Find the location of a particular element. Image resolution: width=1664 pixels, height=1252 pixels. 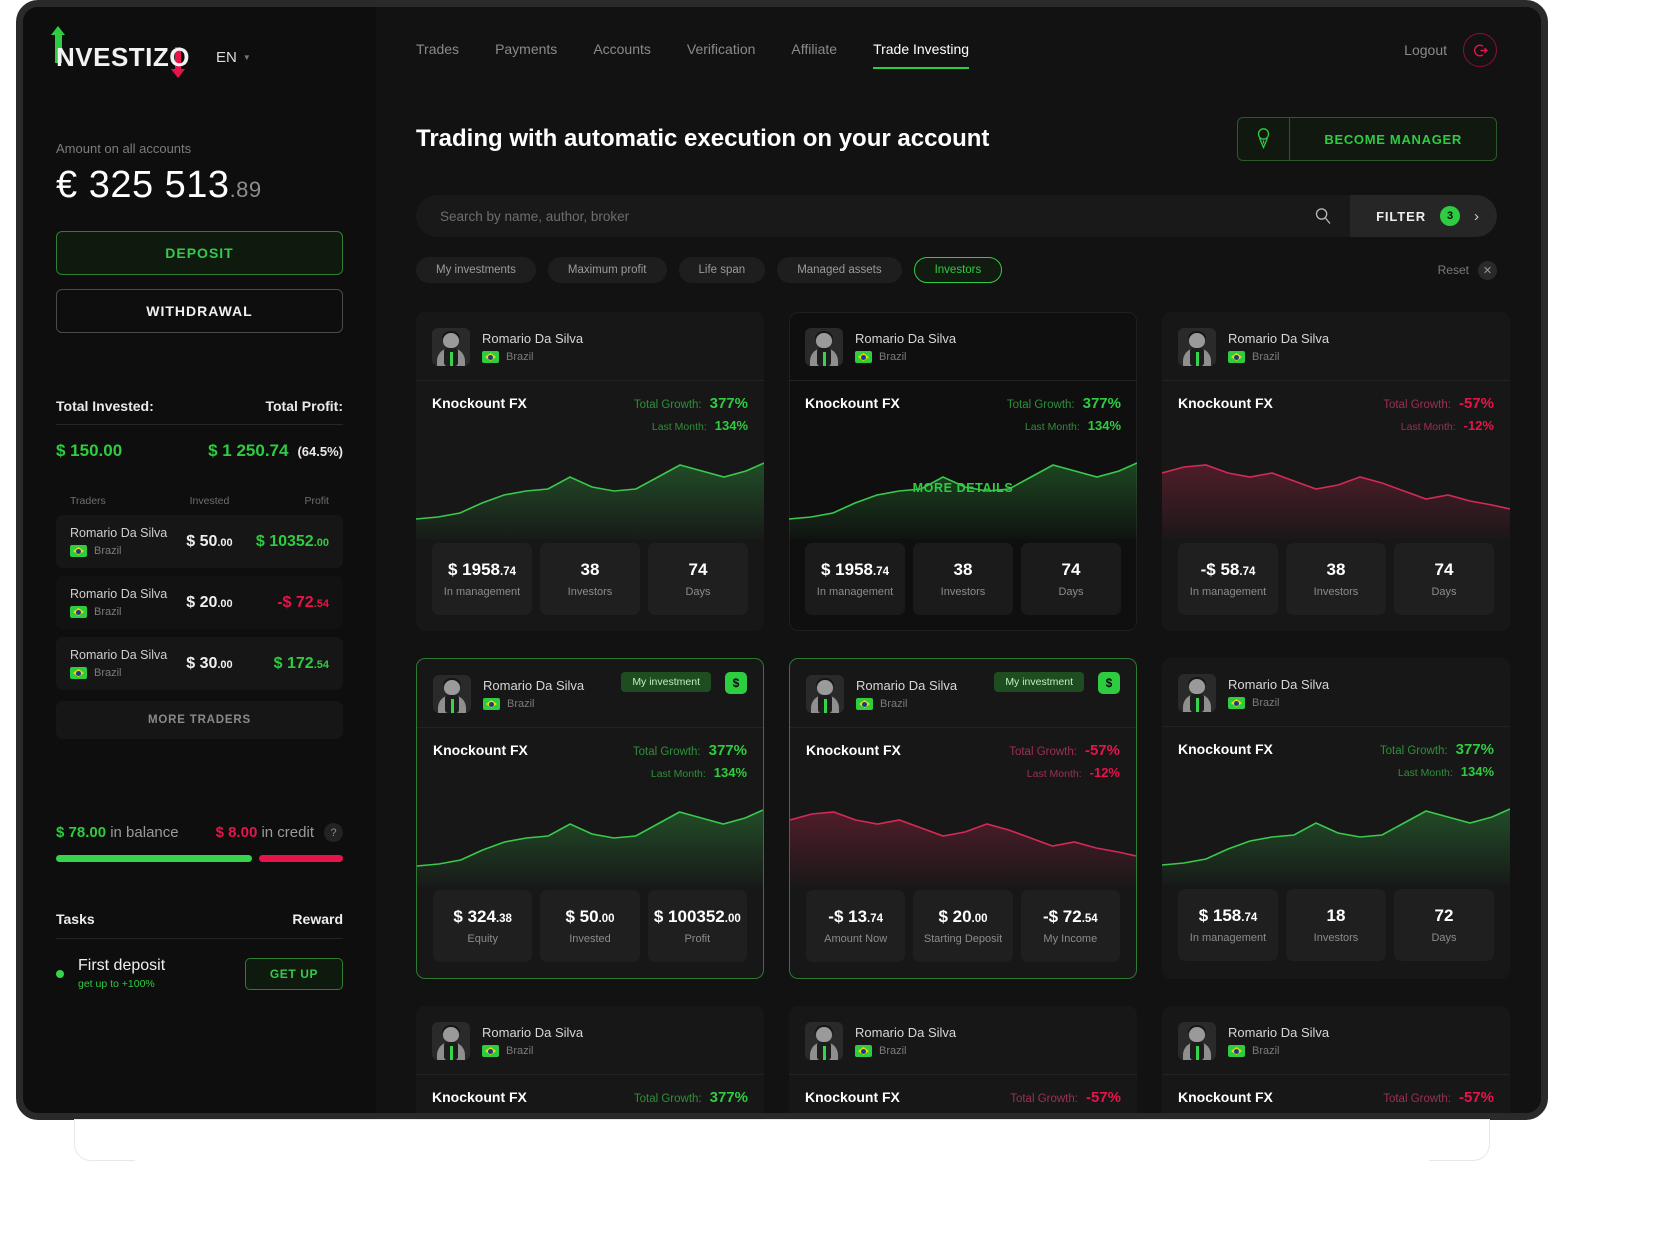

balance-bar-green is located at coordinates (154, 858).